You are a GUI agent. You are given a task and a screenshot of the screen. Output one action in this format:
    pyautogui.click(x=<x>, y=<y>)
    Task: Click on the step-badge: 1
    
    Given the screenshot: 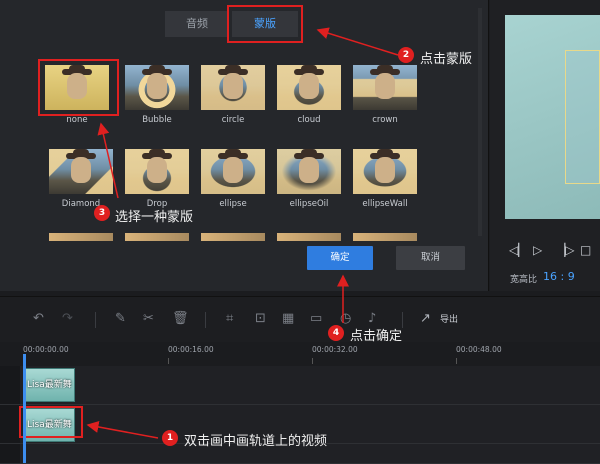 What is the action you would take?
    pyautogui.click(x=170, y=438)
    